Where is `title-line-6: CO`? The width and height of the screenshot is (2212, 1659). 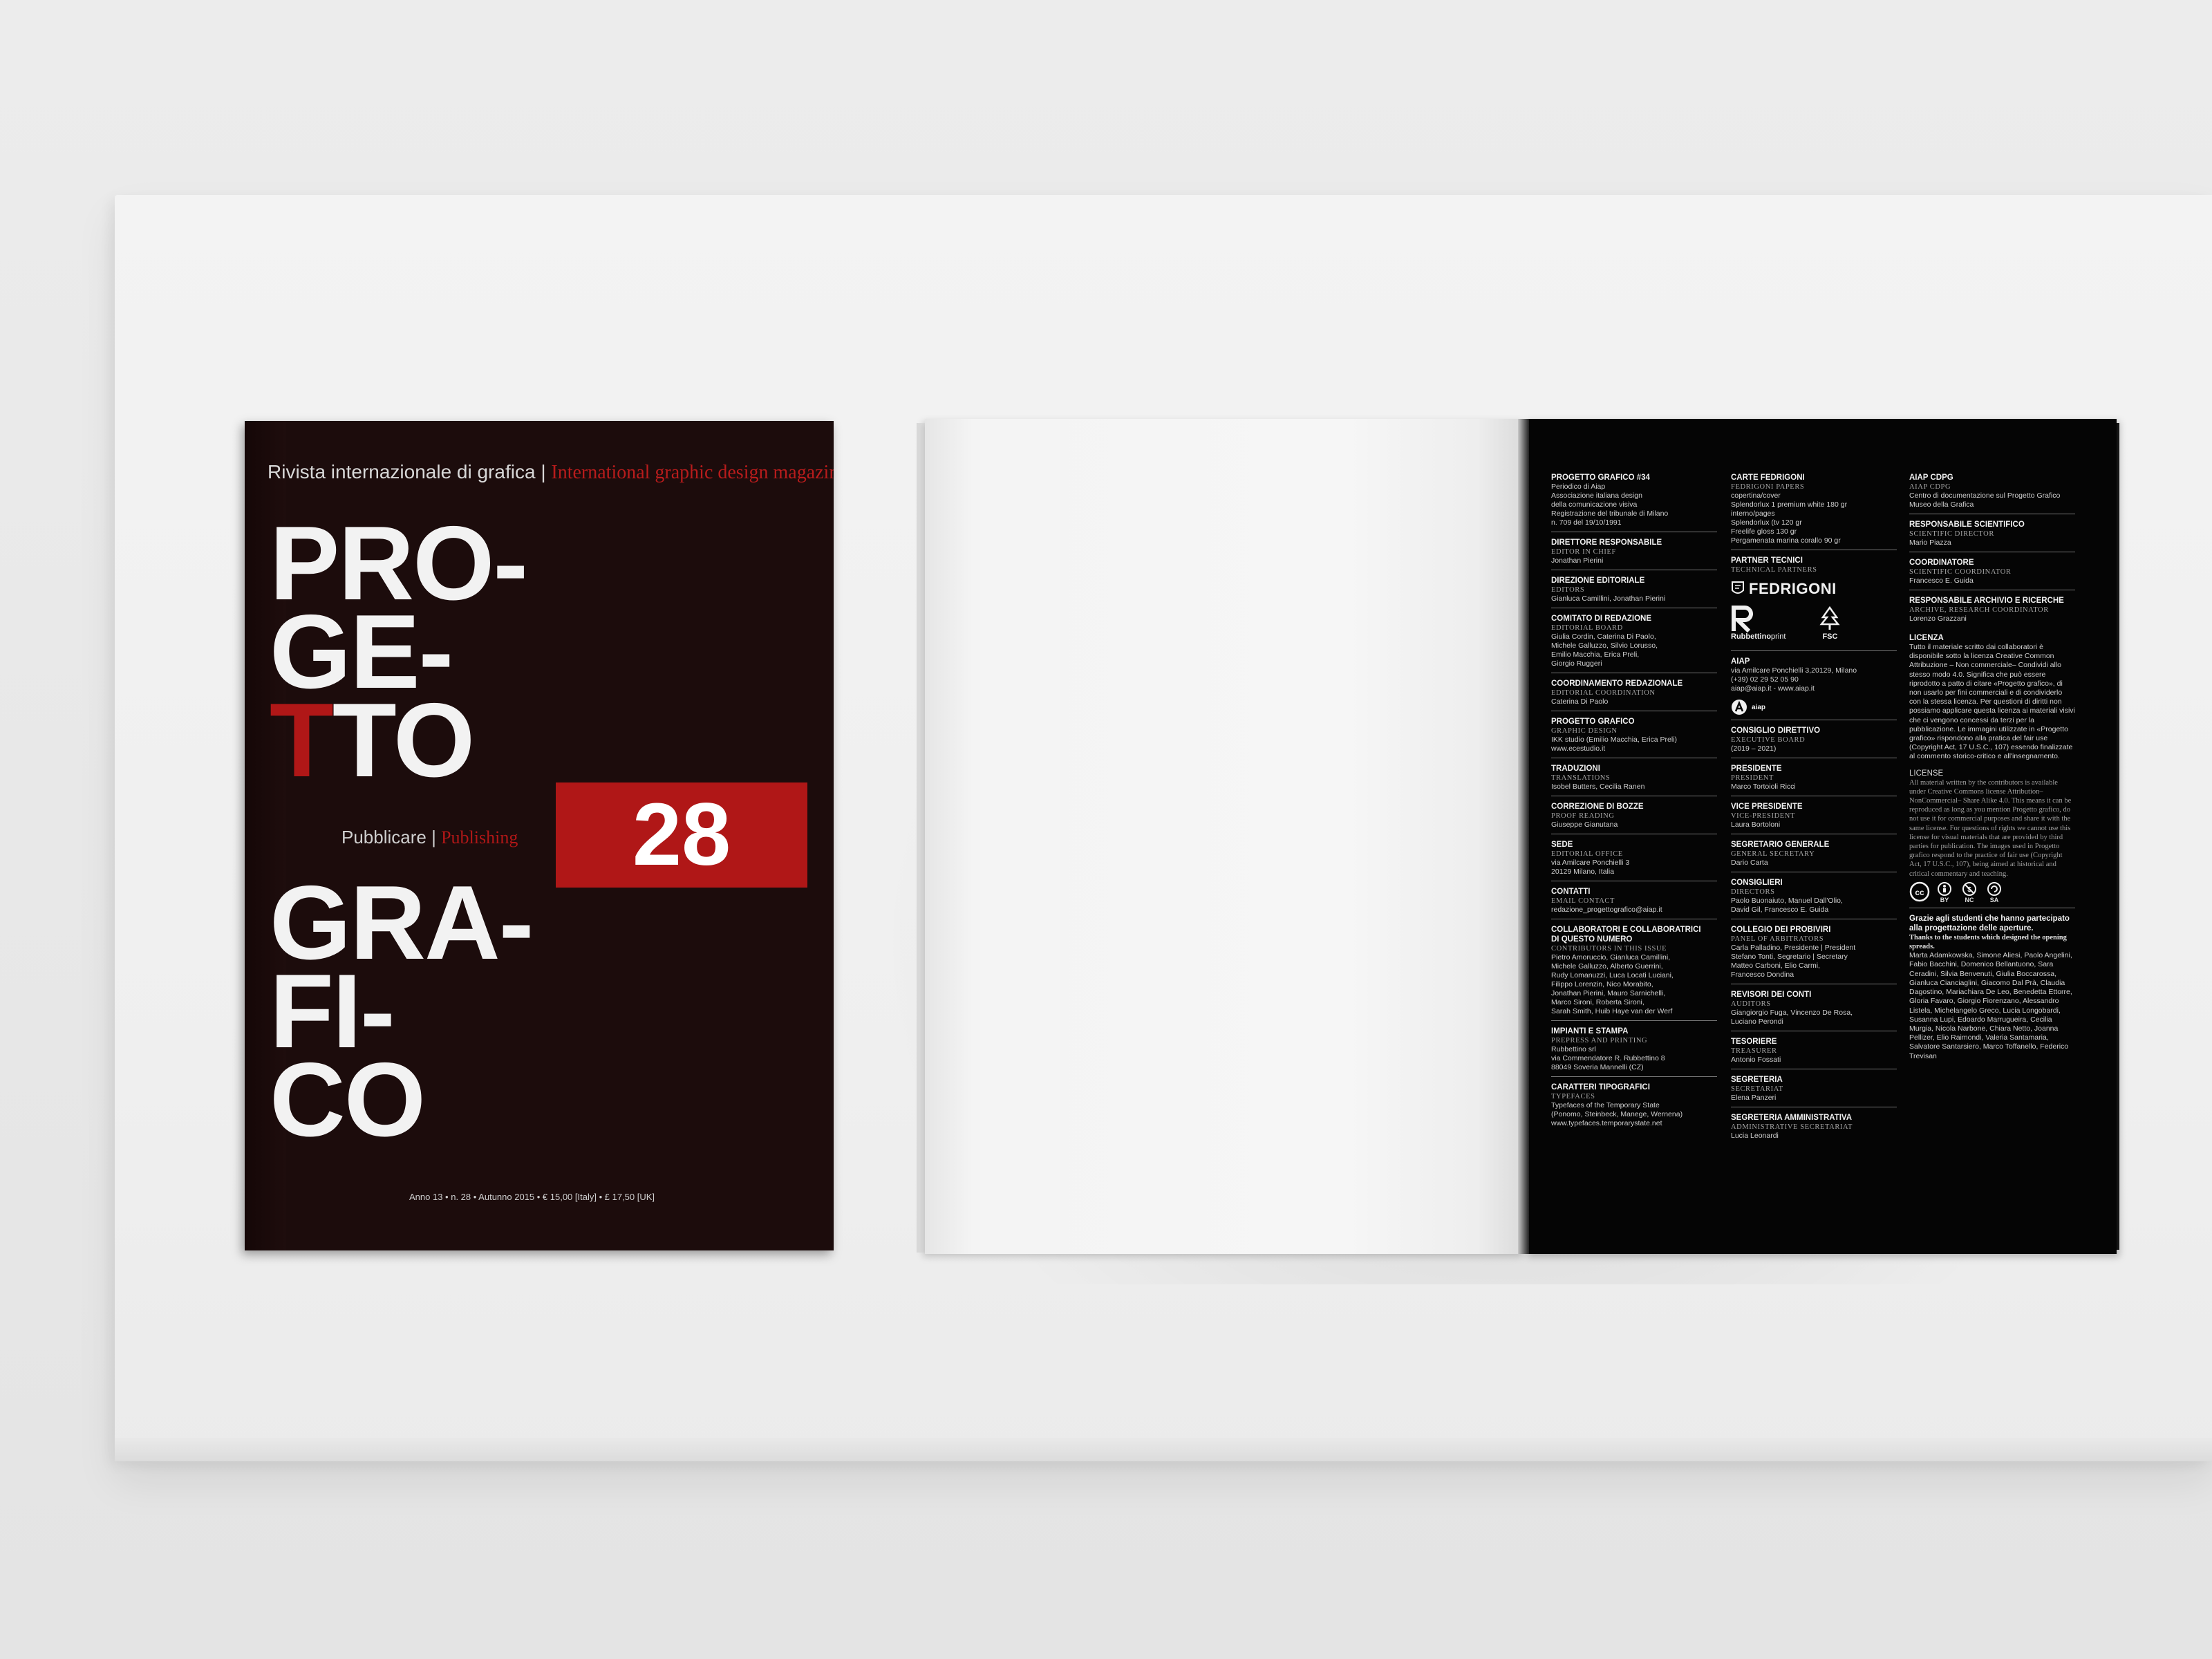
title-line-6: CO is located at coordinates (348, 1100).